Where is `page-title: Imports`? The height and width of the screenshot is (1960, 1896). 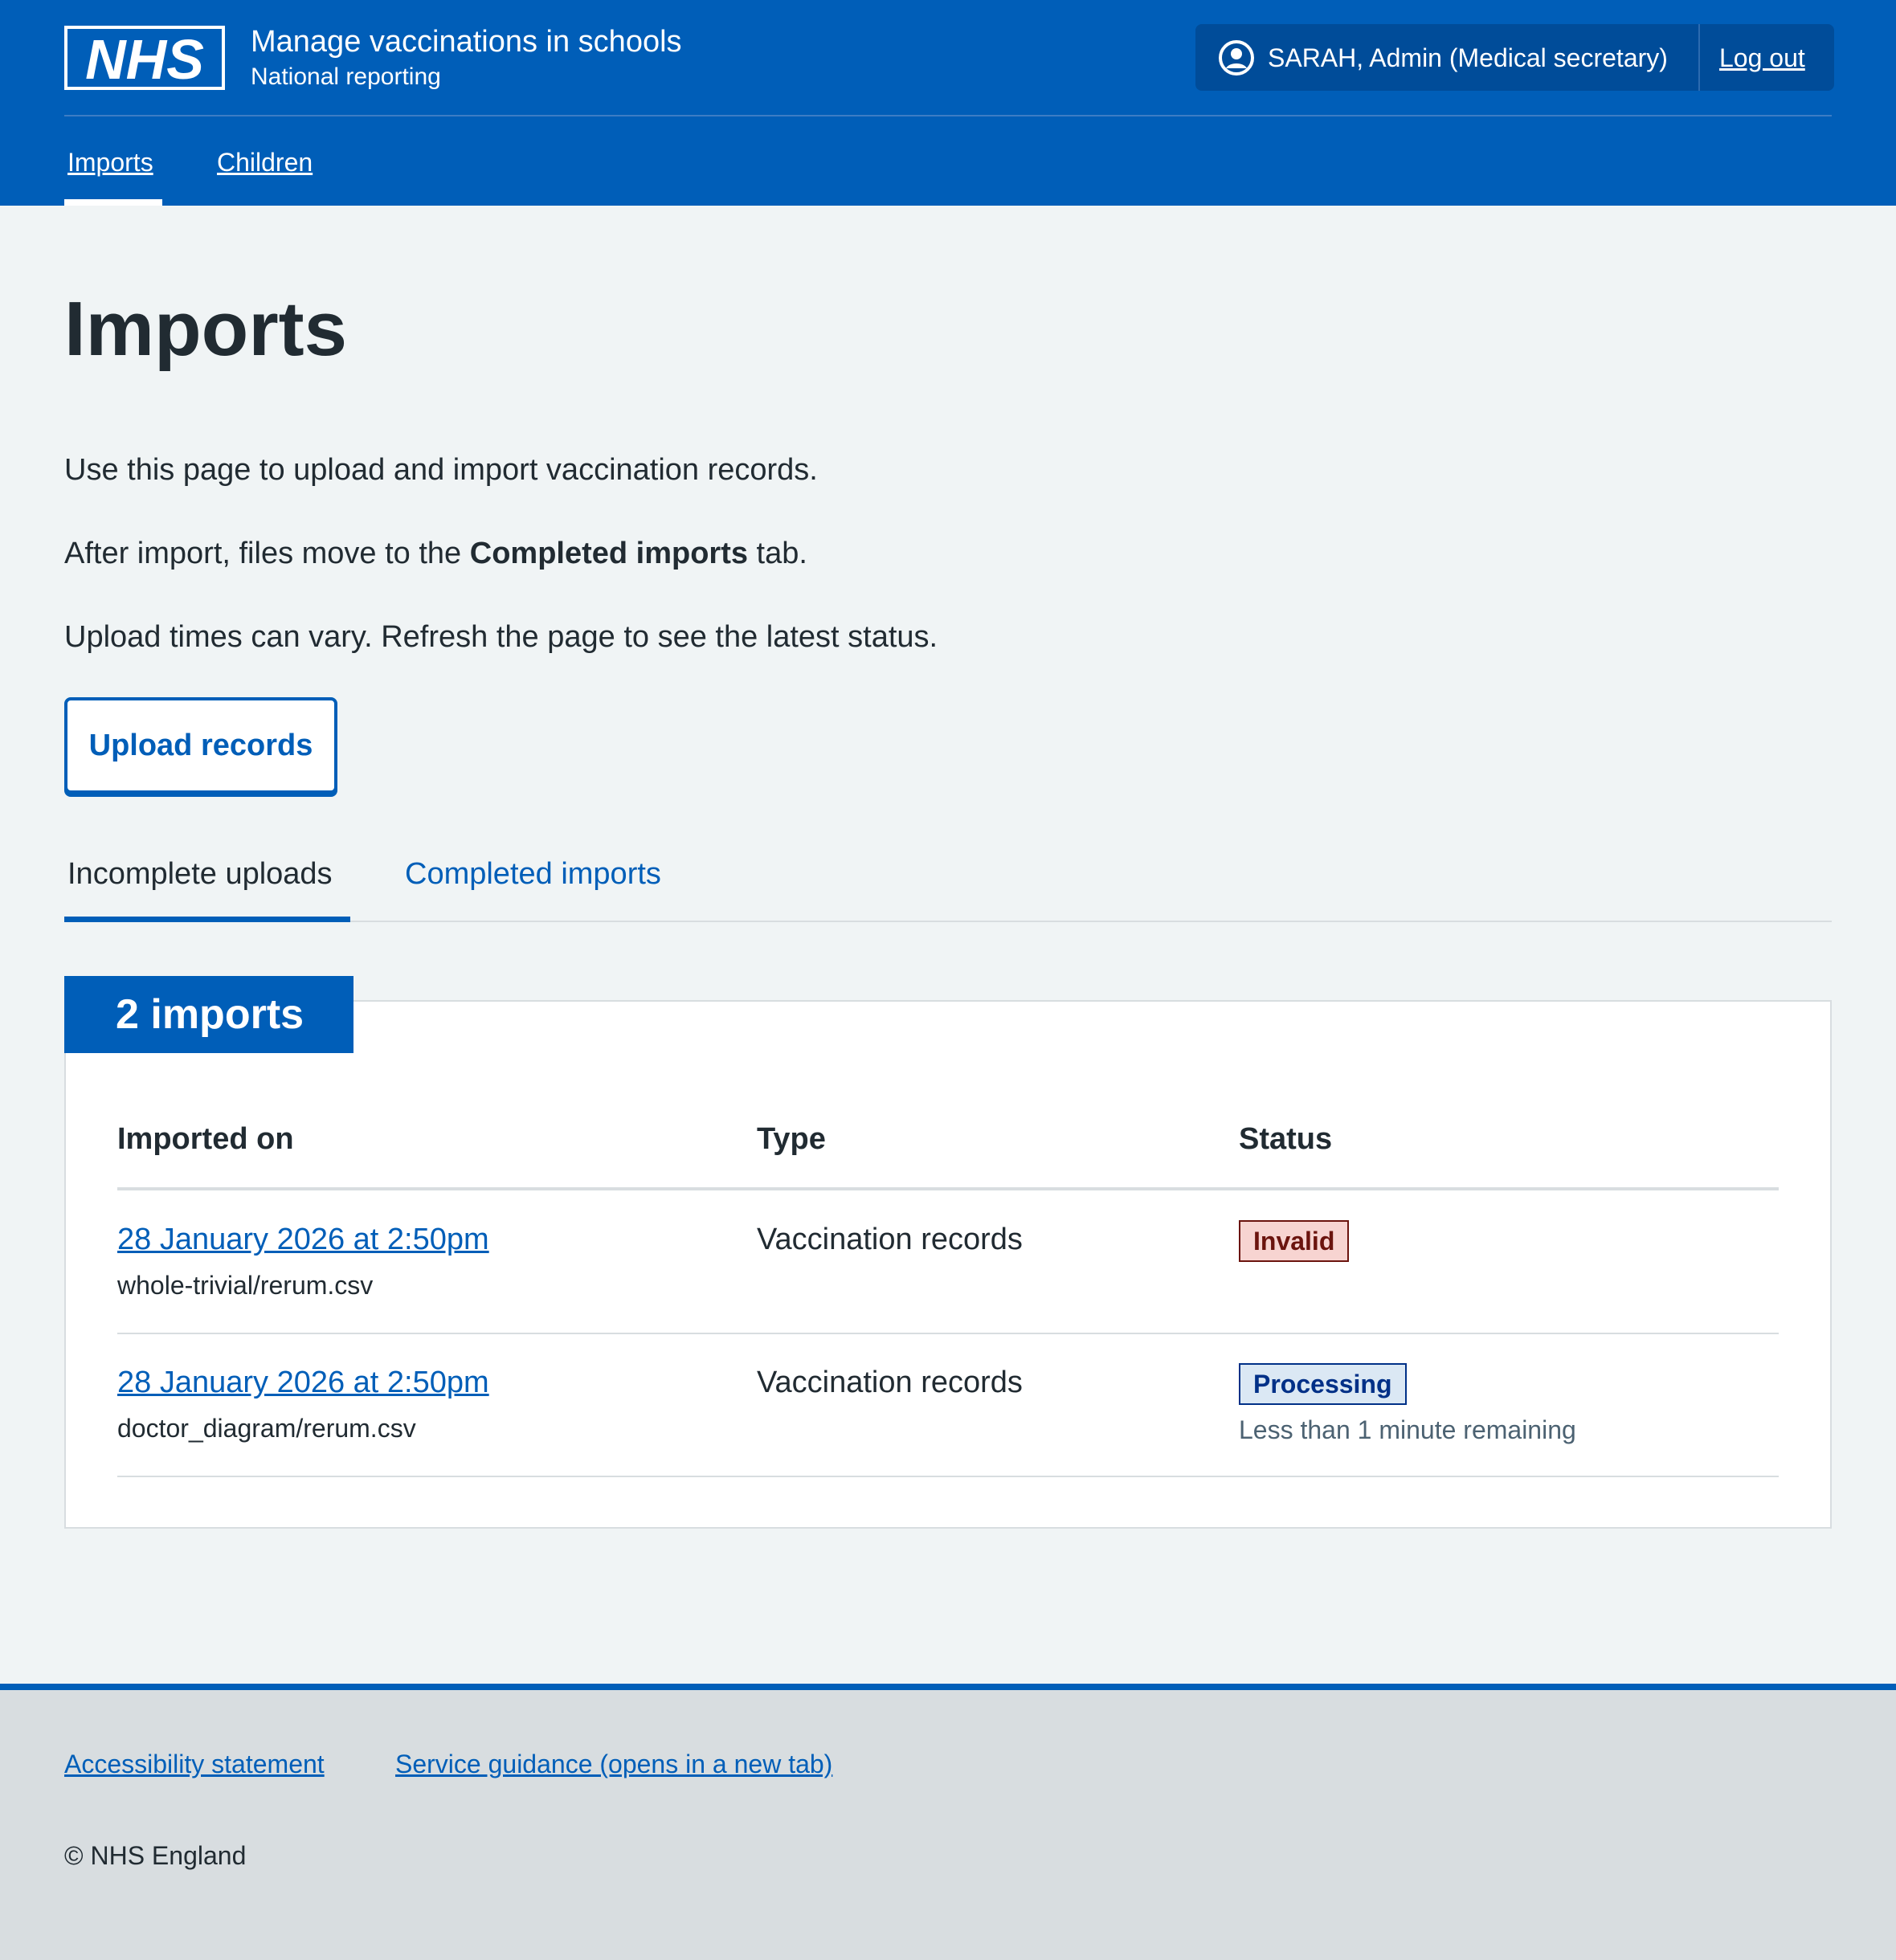 page-title: Imports is located at coordinates (206, 329).